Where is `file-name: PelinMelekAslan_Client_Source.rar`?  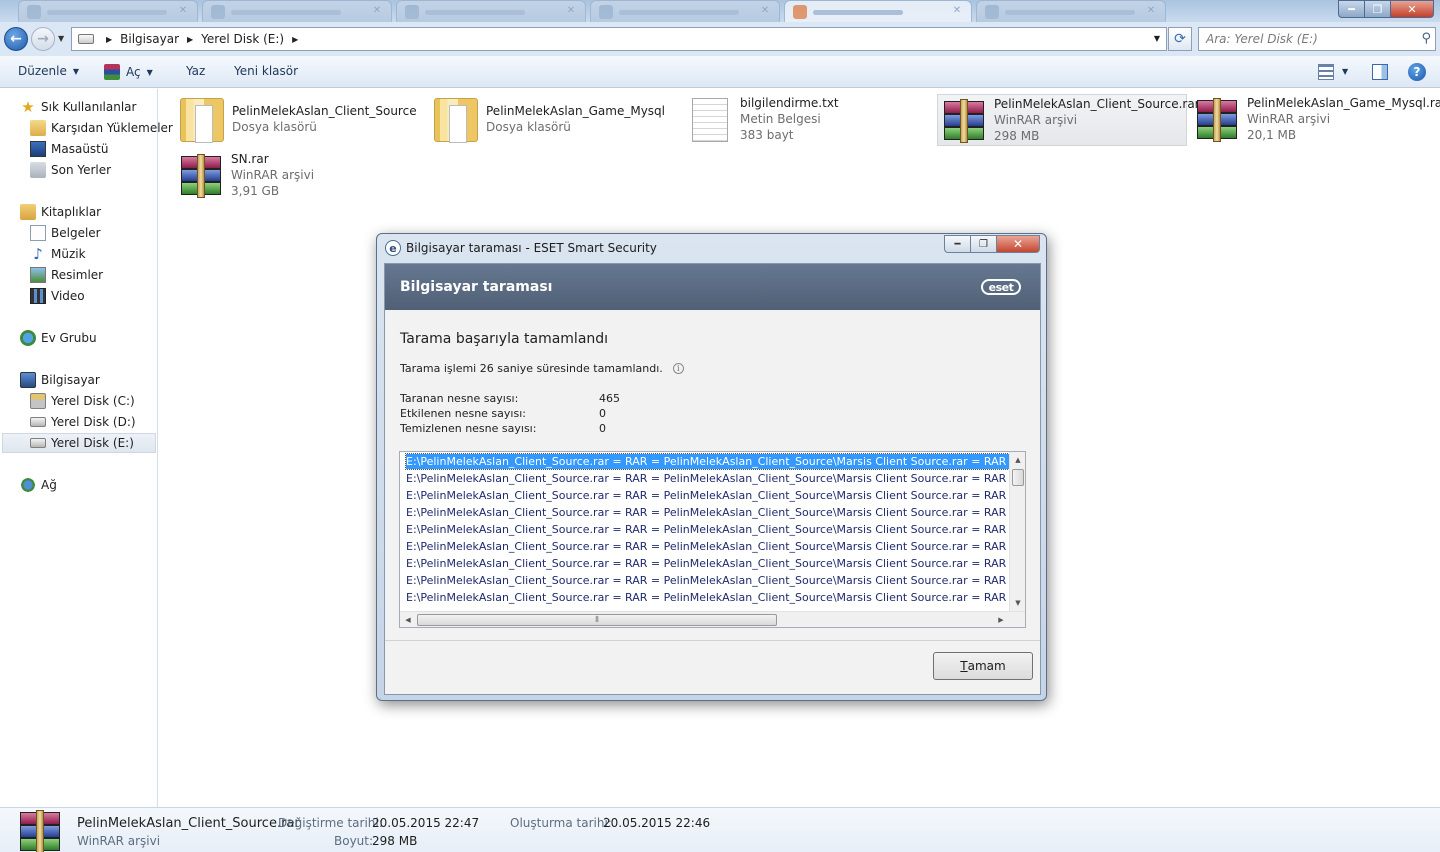
file-name: PelinMelekAslan_Client_Source.rar is located at coordinates (1097, 104).